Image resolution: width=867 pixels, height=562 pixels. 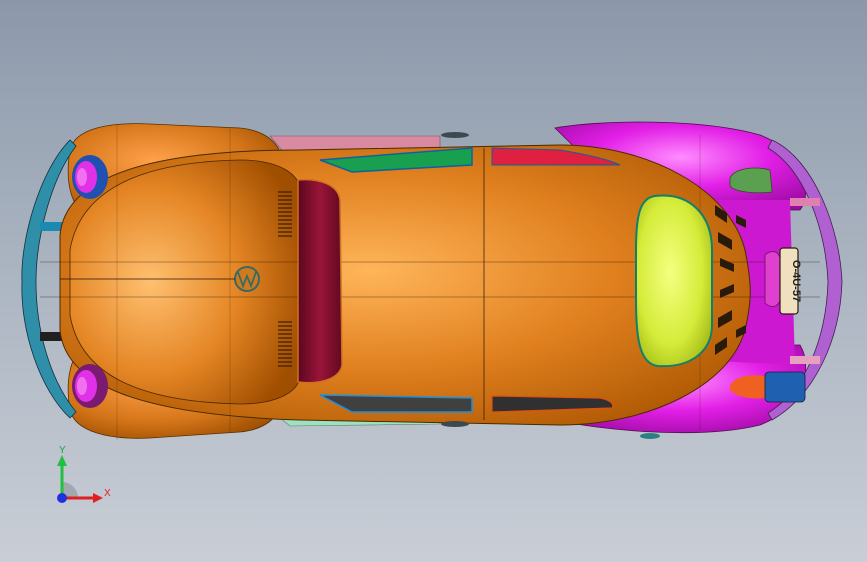 I want to click on license-plate: O-4U-57, so click(x=783, y=281).